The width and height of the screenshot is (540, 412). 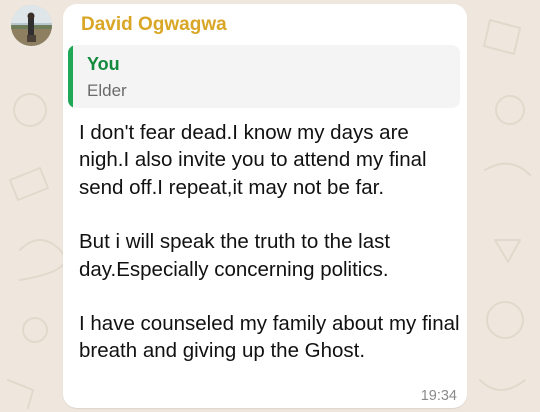 I want to click on contact-photo-icon, so click(x=31, y=25).